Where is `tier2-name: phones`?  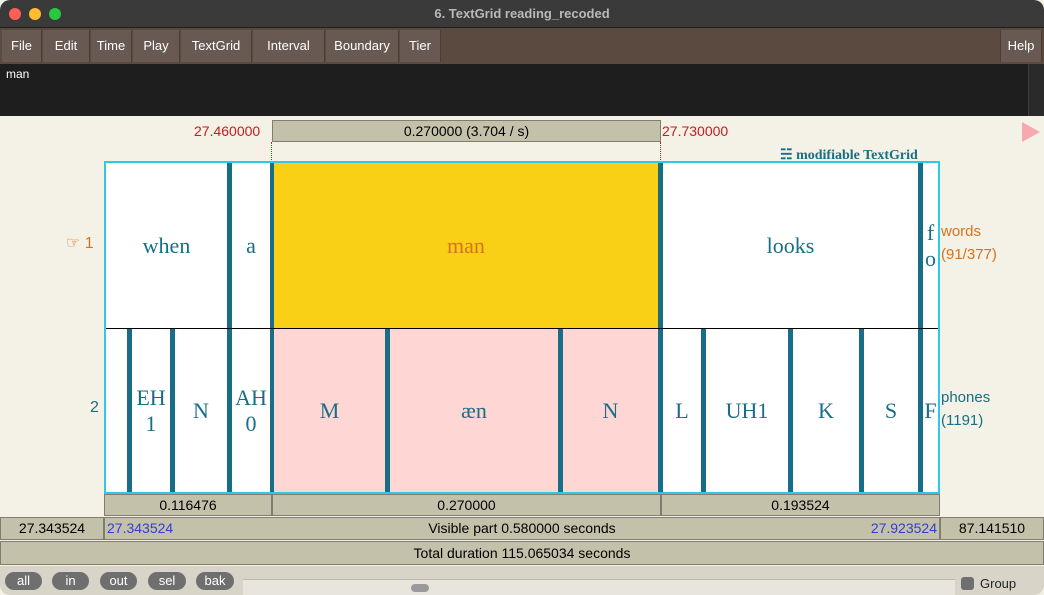 tier2-name: phones is located at coordinates (966, 397).